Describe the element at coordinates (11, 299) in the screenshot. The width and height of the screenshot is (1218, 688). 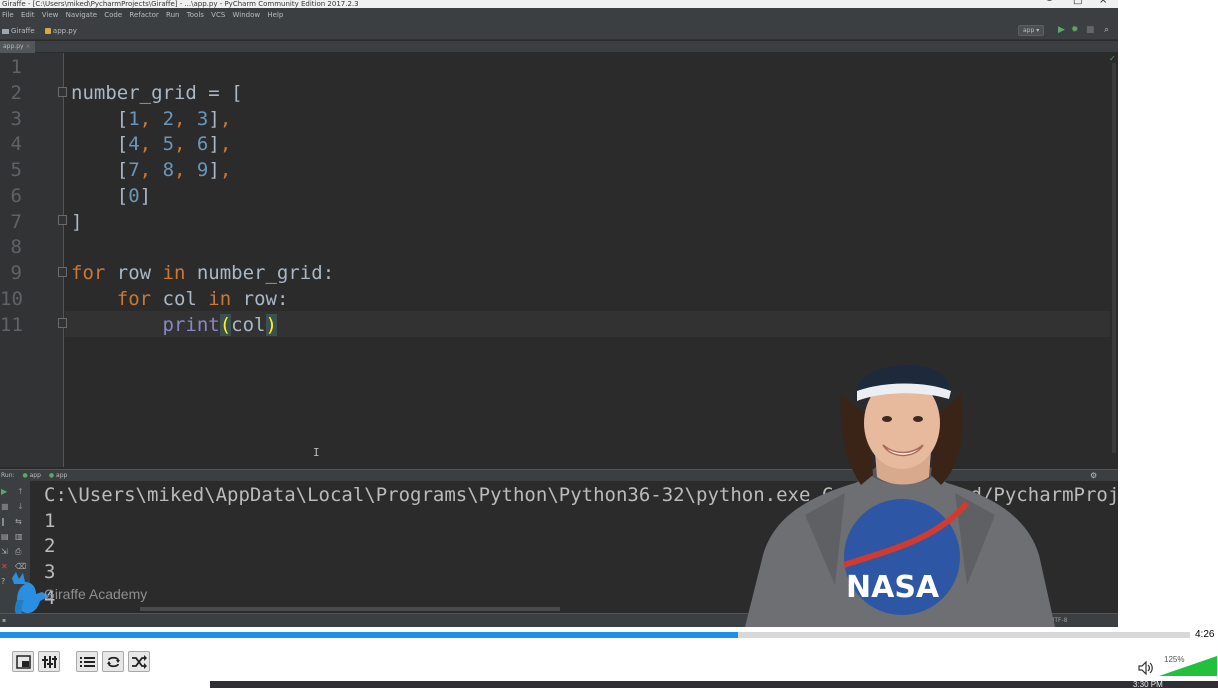
I see `line-number: 10` at that location.